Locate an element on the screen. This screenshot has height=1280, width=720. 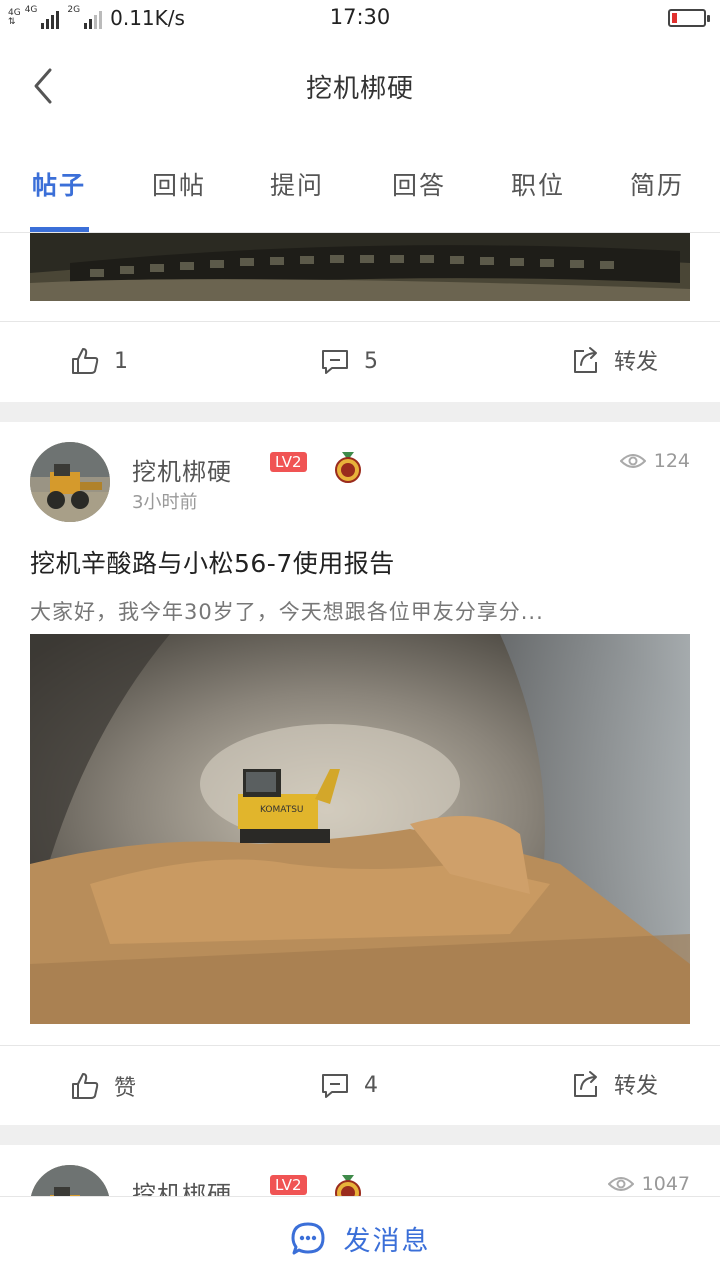
comment-count: 4 is located at coordinates (371, 1085).